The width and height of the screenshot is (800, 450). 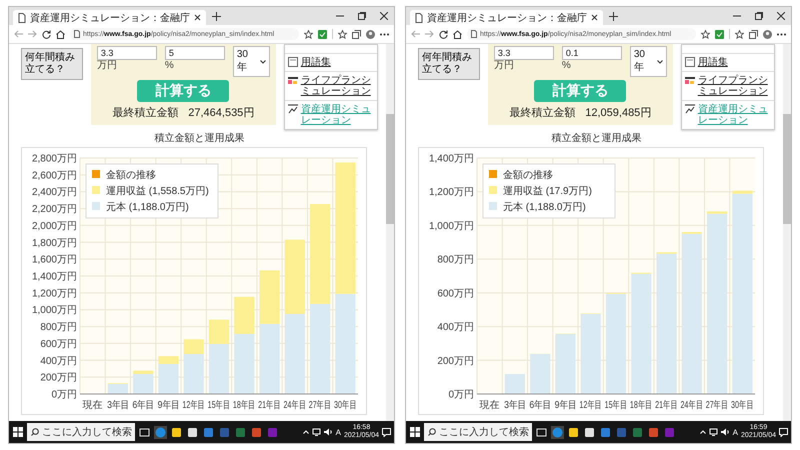 I want to click on unit-label: 万円, so click(x=107, y=66).